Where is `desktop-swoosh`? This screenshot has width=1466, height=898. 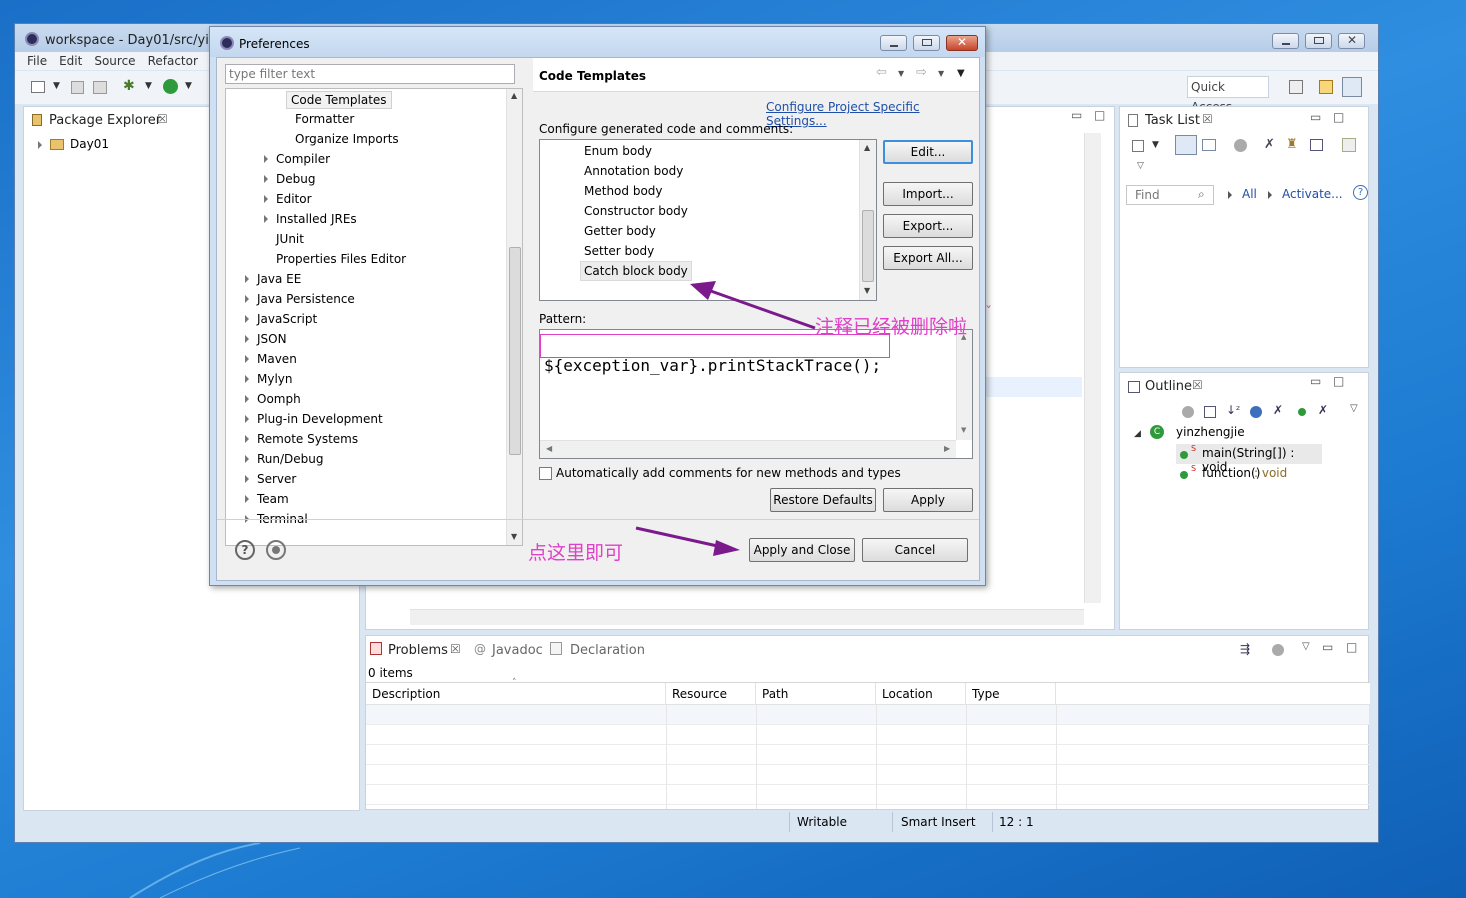 desktop-swoosh is located at coordinates (215, 870).